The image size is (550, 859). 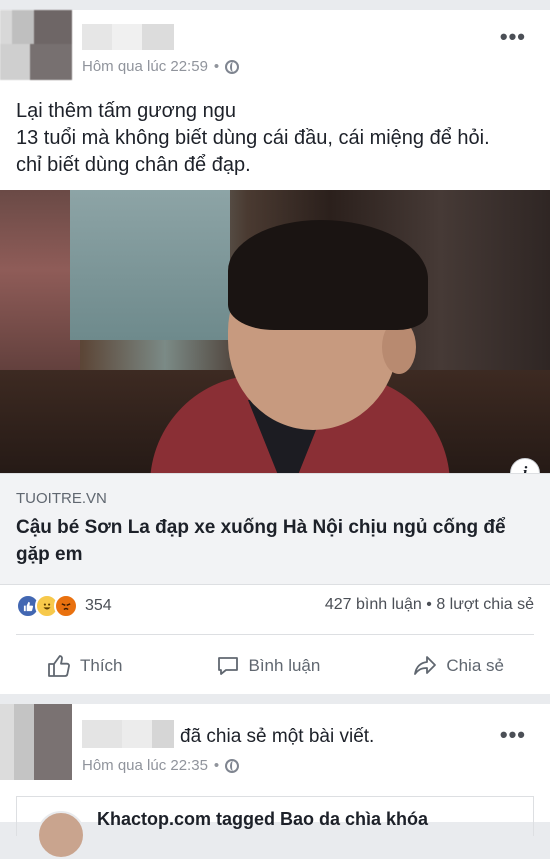 What do you see at coordinates (145, 765) in the screenshot?
I see `post-timestamp: Hôm qua lúc 22:35` at bounding box center [145, 765].